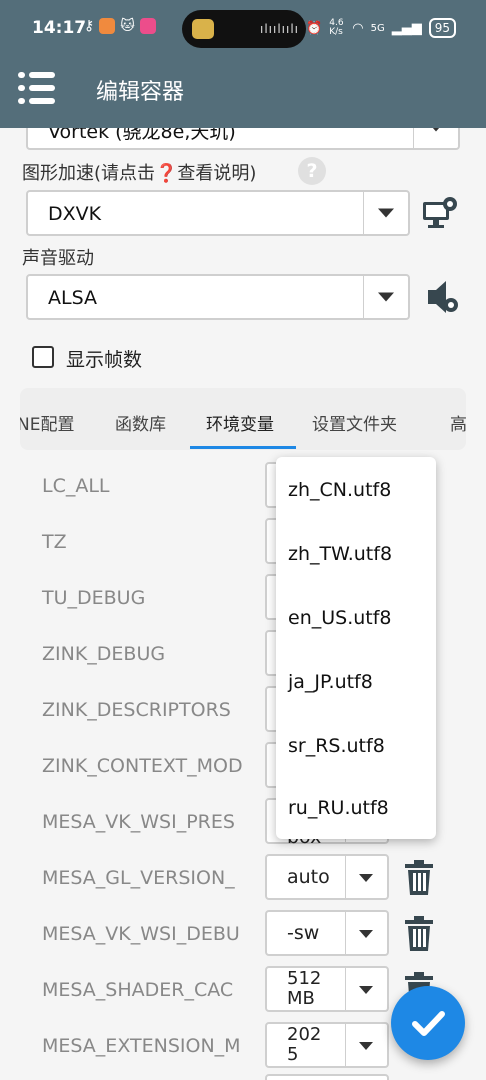 The height and width of the screenshot is (1080, 486). What do you see at coordinates (104, 654) in the screenshot?
I see `env-name: ZINK_DEBUG` at bounding box center [104, 654].